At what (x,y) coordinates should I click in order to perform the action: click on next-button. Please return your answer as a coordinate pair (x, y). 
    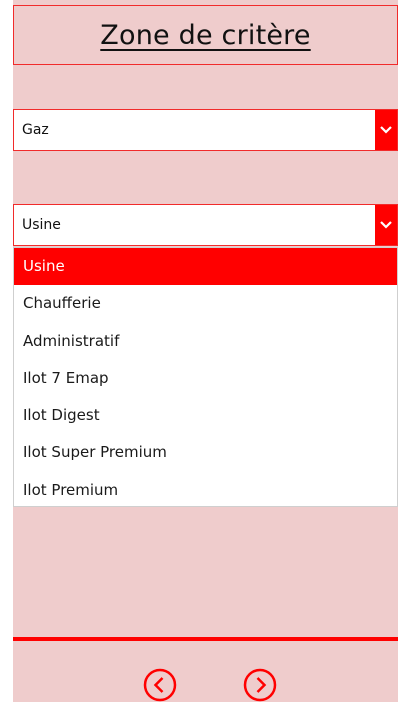
    Looking at the image, I should click on (260, 685).